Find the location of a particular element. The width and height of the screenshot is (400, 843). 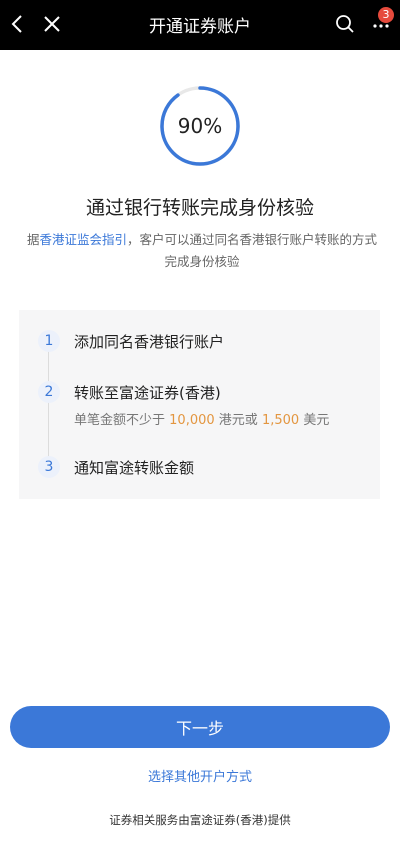

search-icon is located at coordinates (345, 24).